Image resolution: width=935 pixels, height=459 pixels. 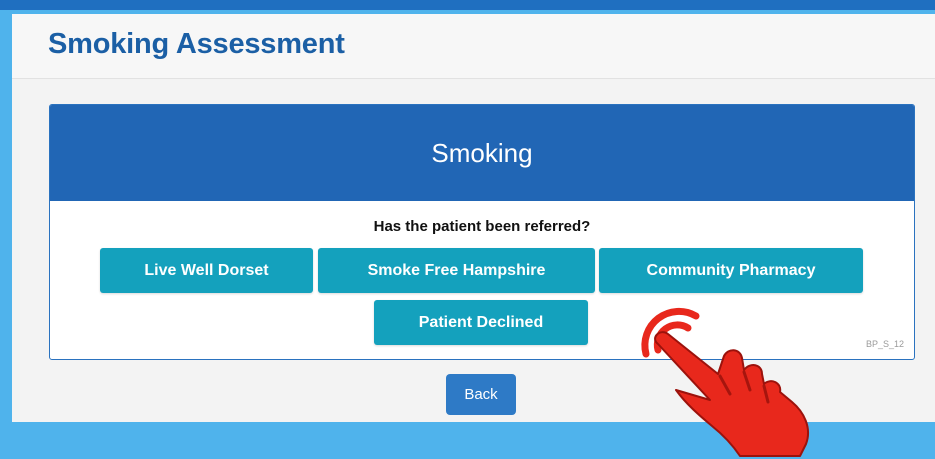 I want to click on referral-question: Has the patient been referred?, so click(x=482, y=226).